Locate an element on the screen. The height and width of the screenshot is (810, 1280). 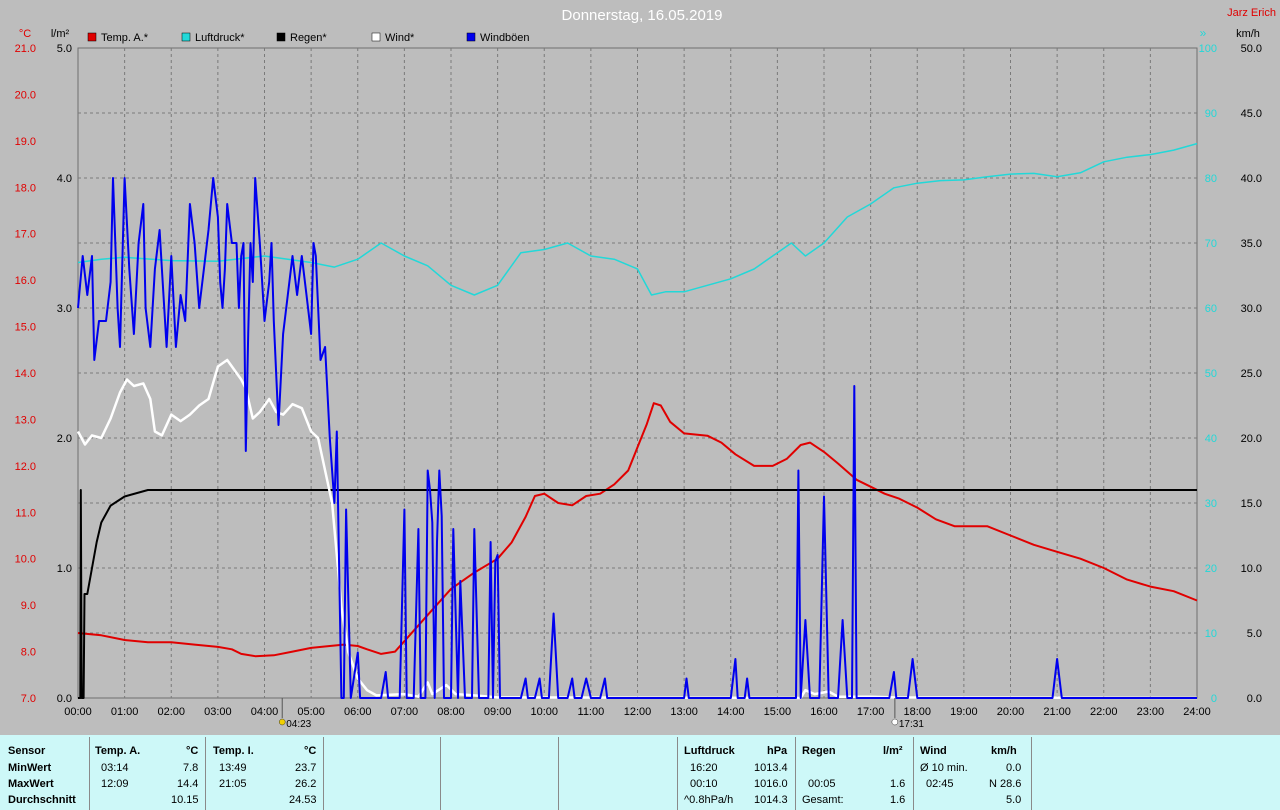
wind-max: N 28.6 is located at coordinates (1005, 784).